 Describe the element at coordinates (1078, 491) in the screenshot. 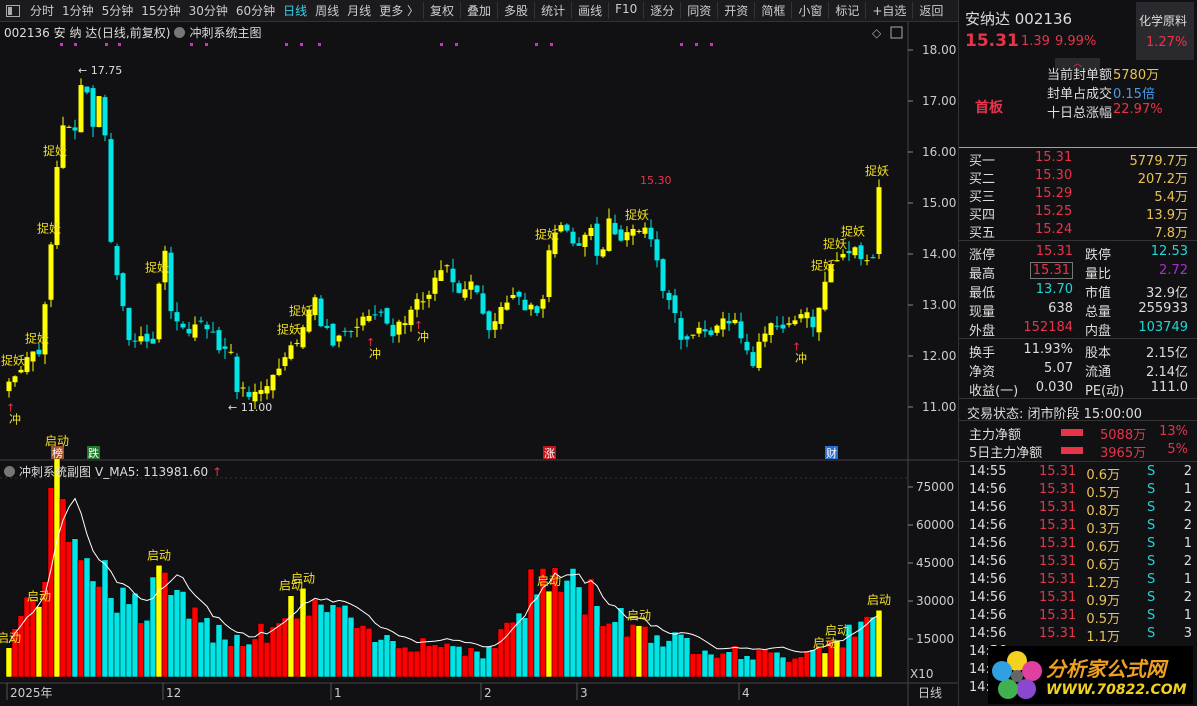

I see `tick-row: 14:56 15.31 0.5万 S 1` at that location.